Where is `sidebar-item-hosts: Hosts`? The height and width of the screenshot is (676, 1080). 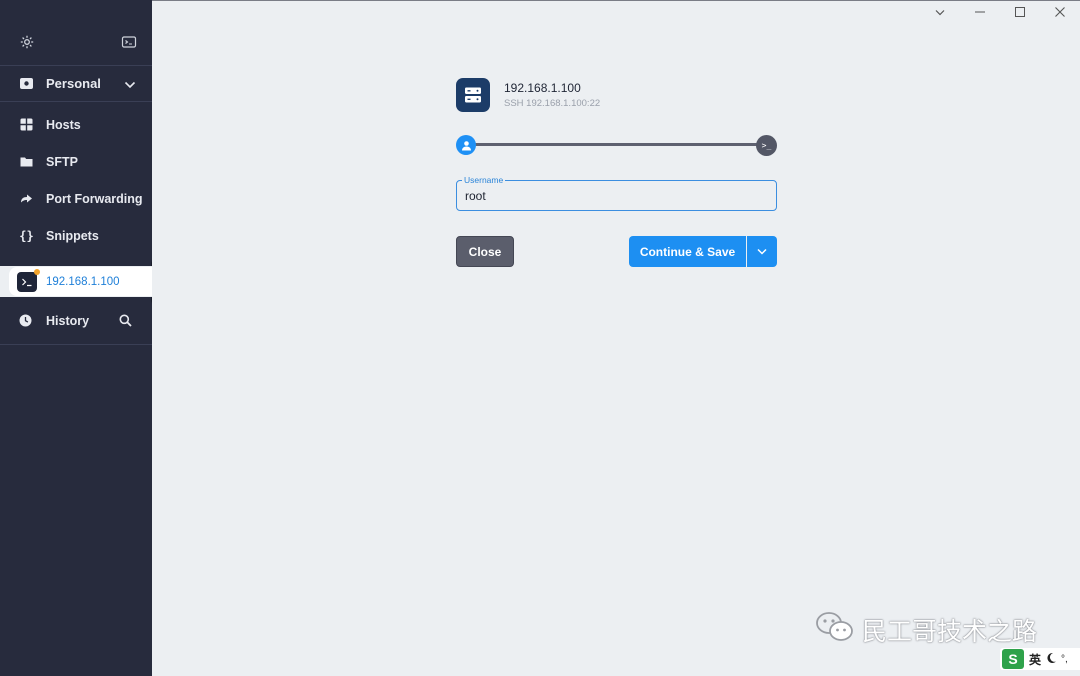
sidebar-item-hosts: Hosts is located at coordinates (76, 124).